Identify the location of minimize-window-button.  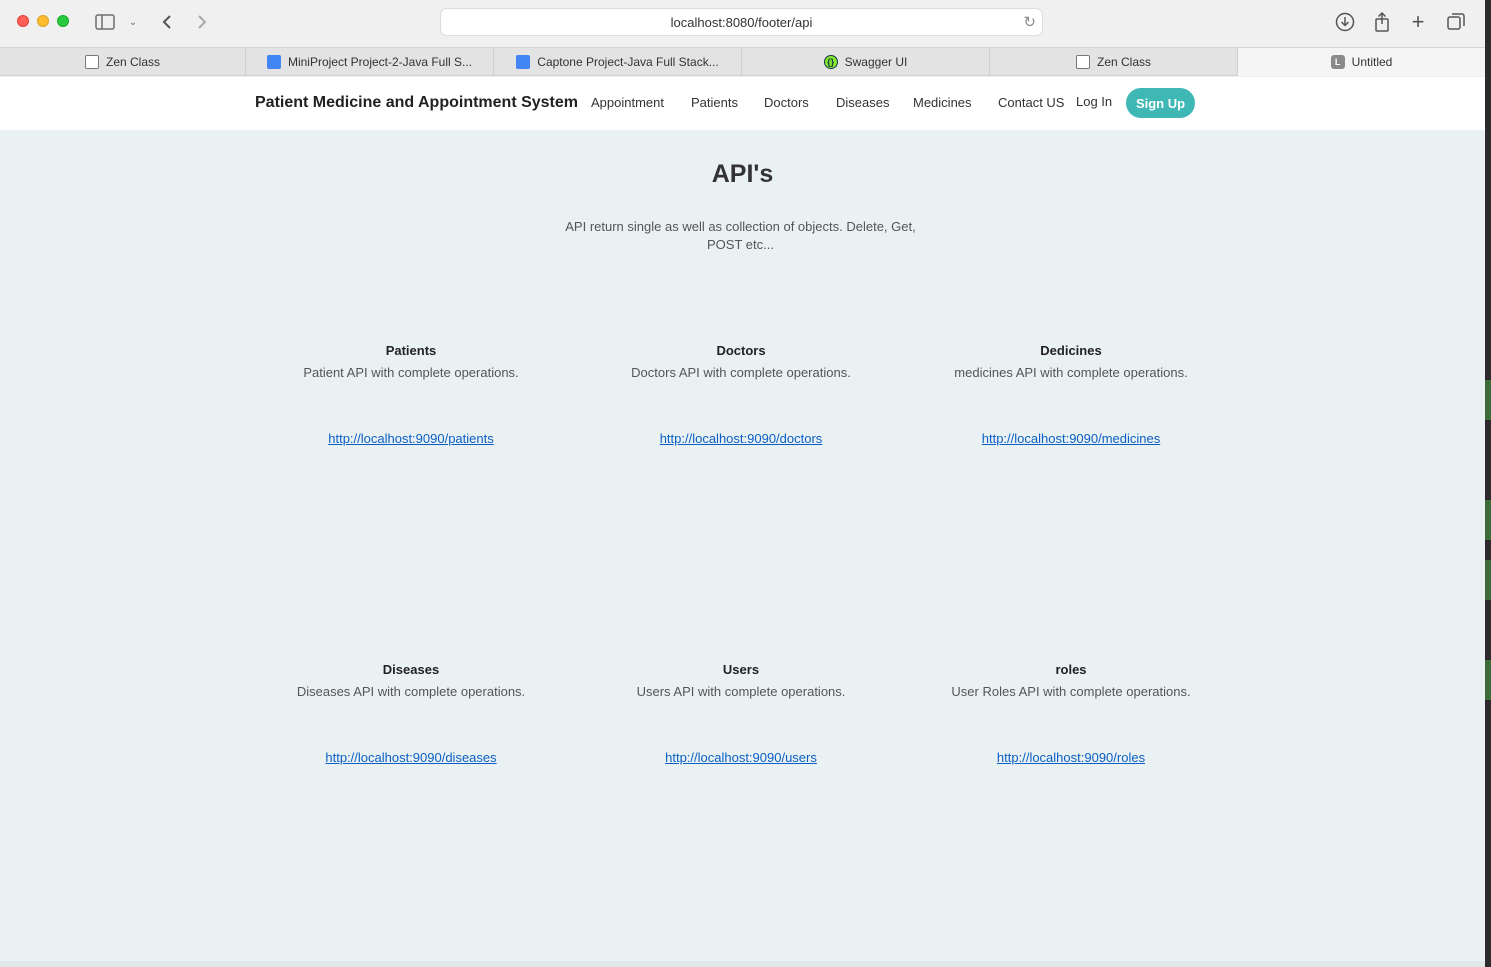
(43, 21).